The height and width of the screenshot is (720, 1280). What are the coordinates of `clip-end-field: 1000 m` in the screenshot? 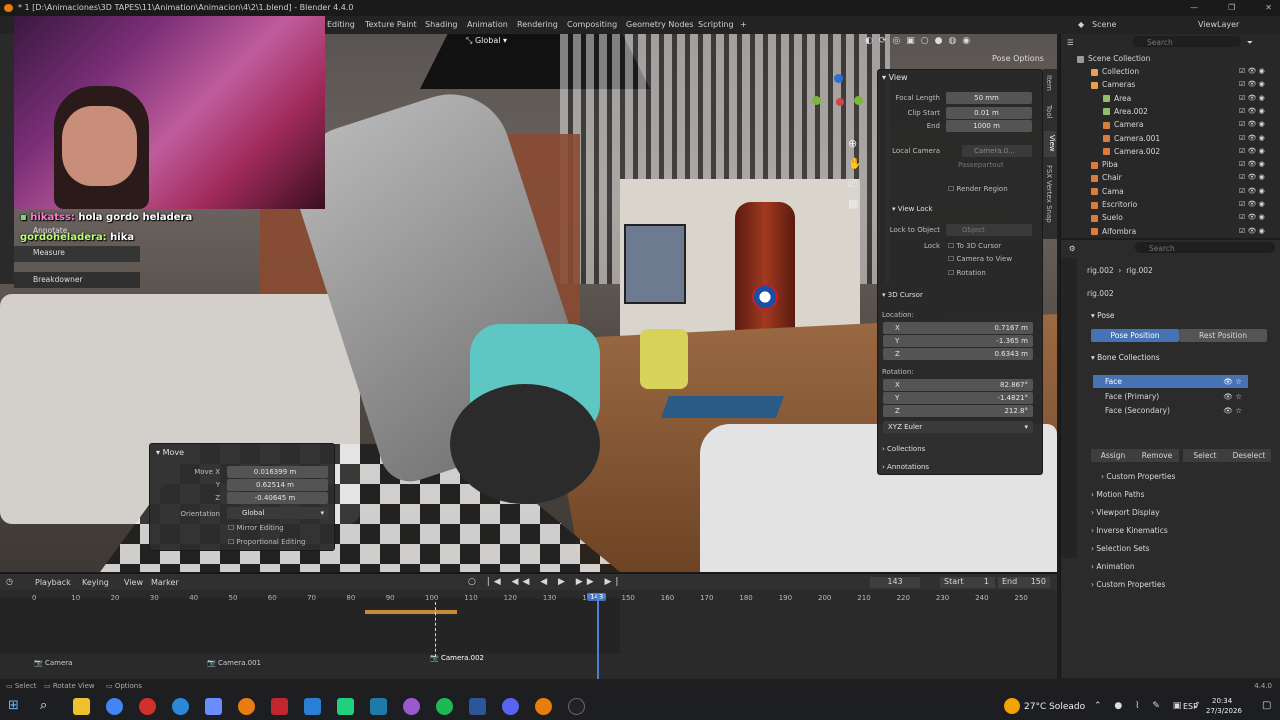 It's located at (989, 126).